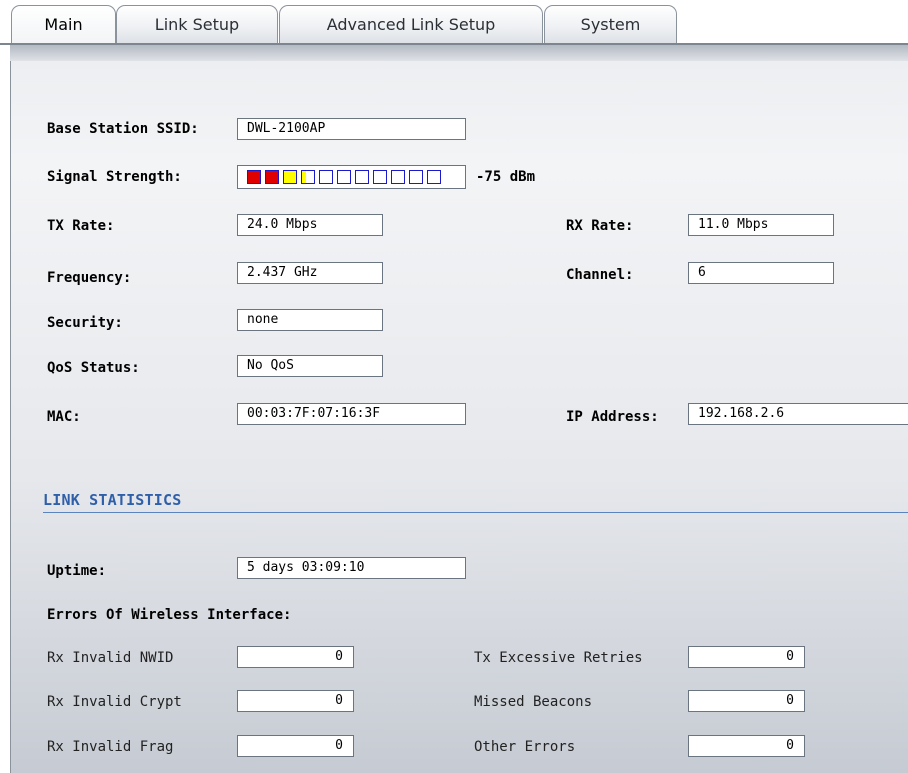 The image size is (908, 773). Describe the element at coordinates (310, 366) in the screenshot. I see `qos-status-field: No QoS` at that location.